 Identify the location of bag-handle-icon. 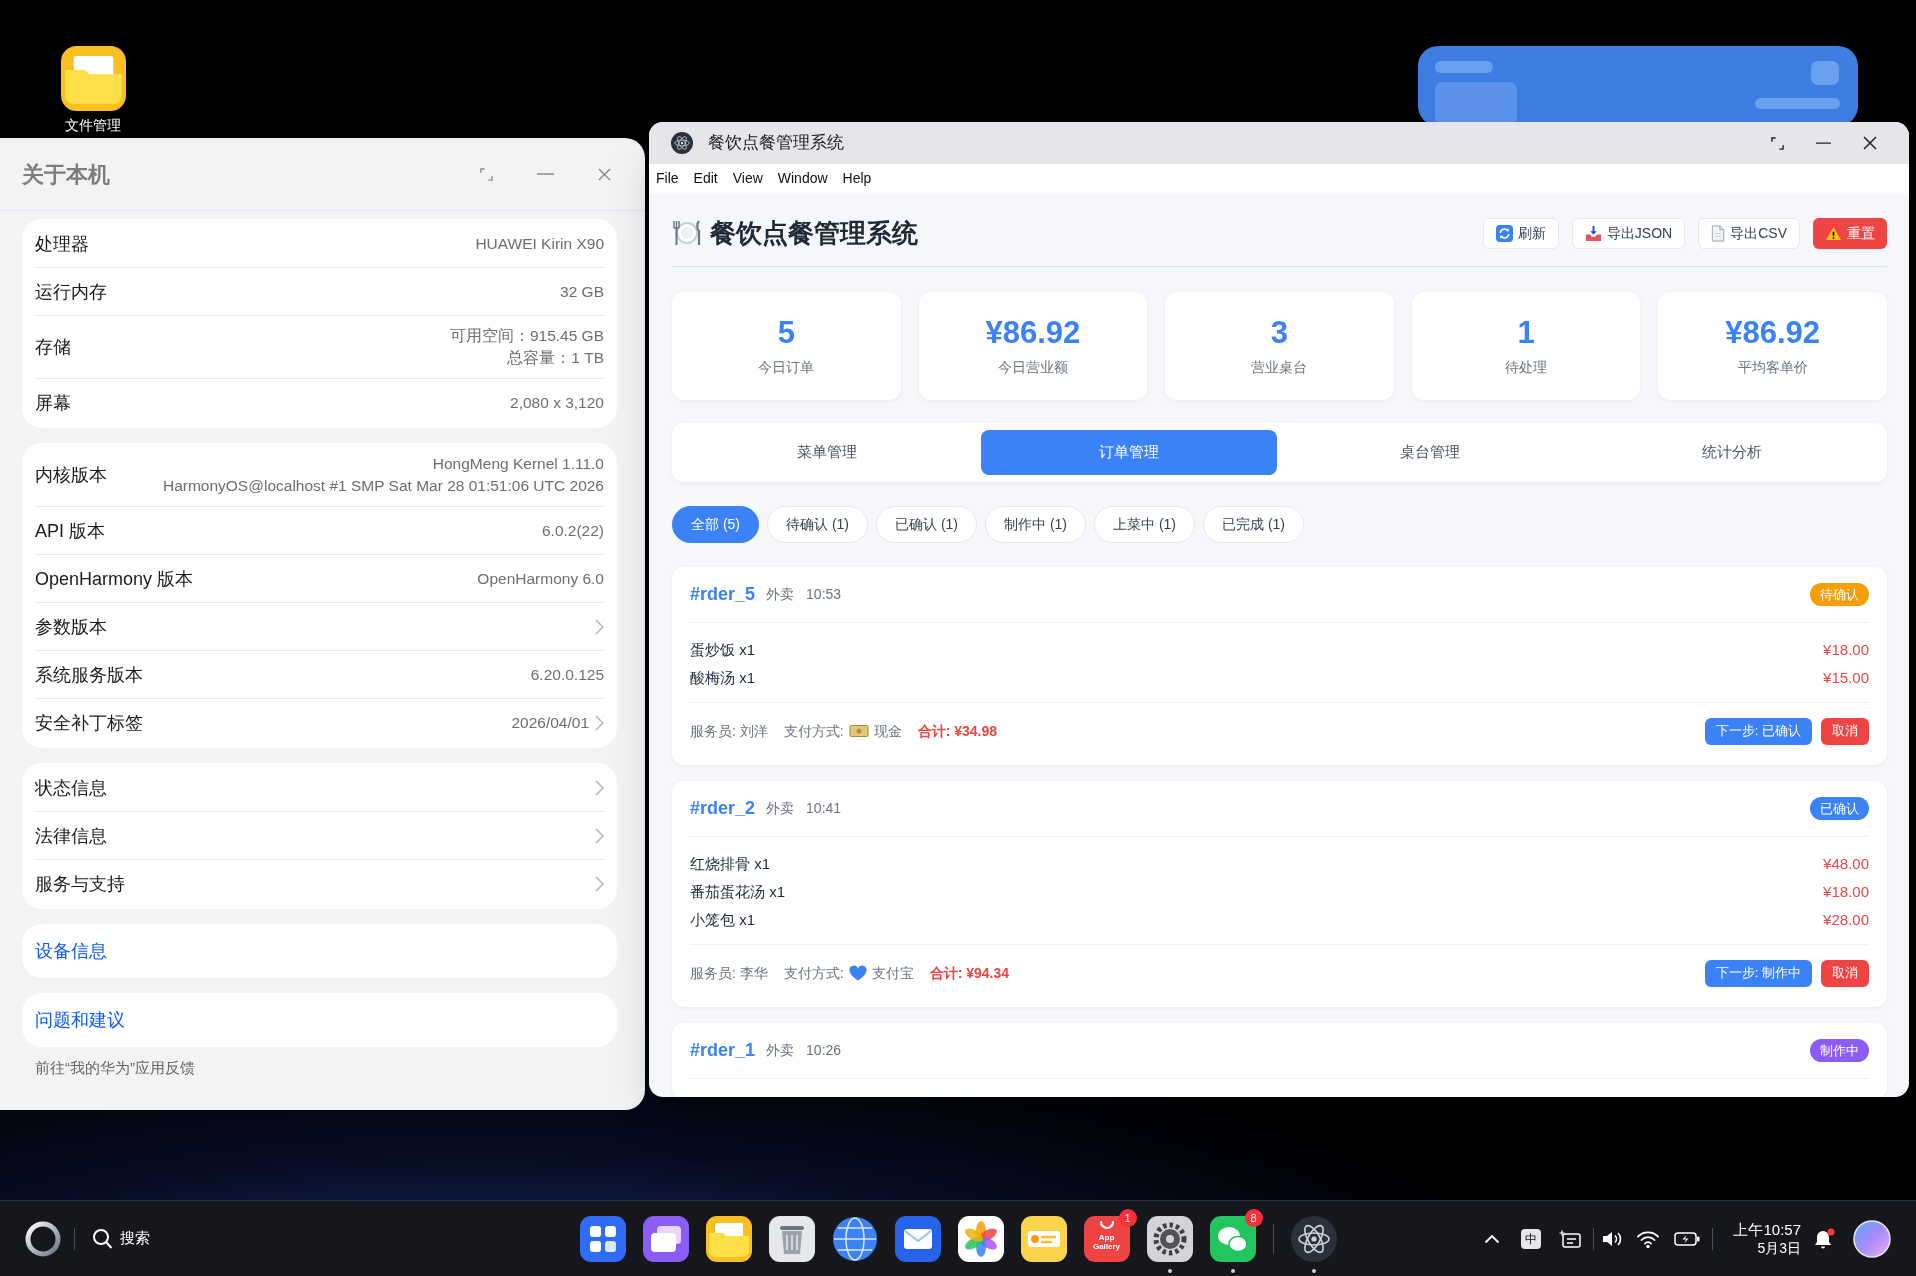
(1106, 1225).